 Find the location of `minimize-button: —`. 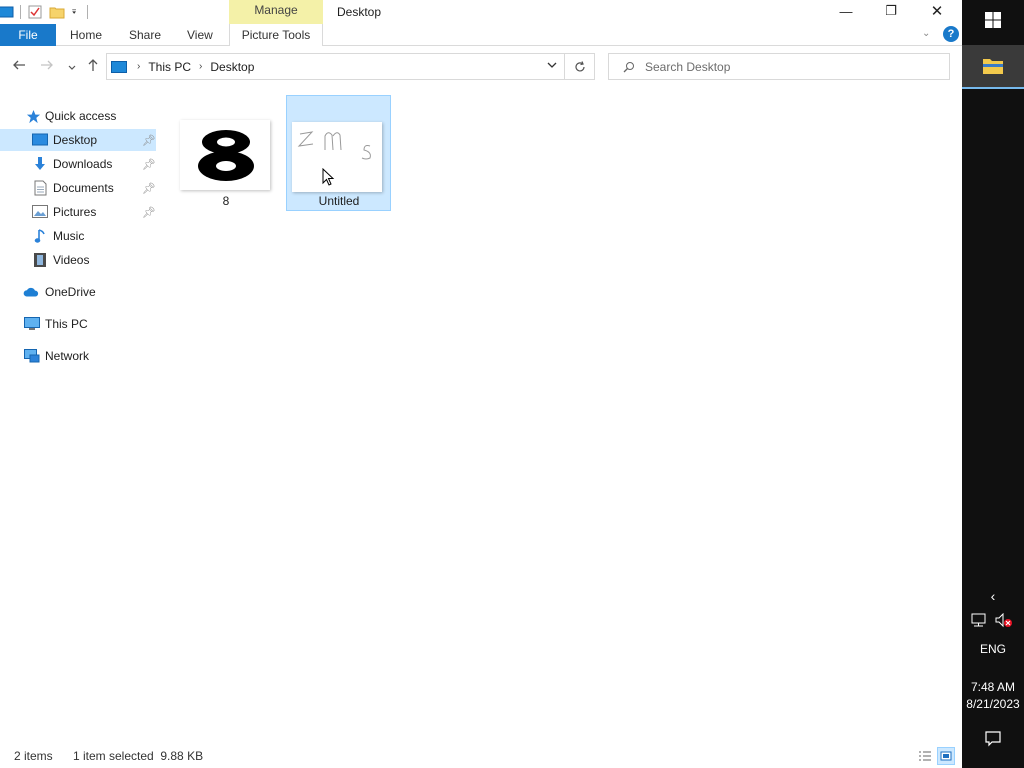

minimize-button: — is located at coordinates (846, 11).